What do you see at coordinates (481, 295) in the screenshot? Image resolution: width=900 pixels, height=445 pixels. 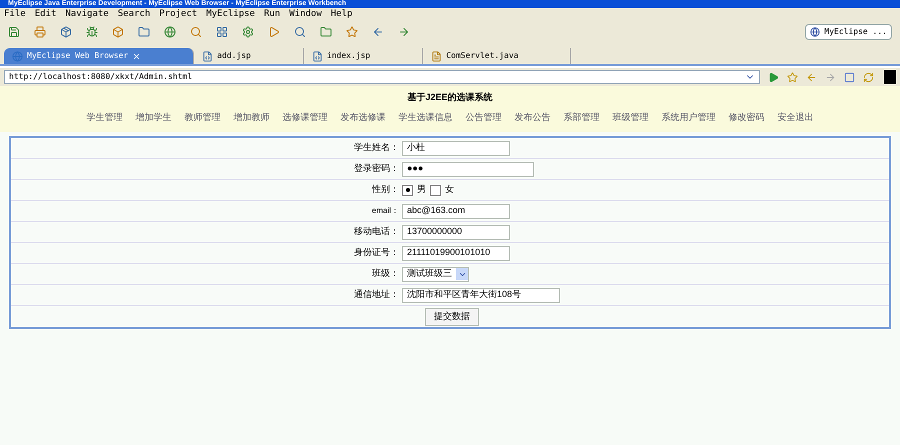 I see `input-field: 沈阳市和平区青年大街108号` at bounding box center [481, 295].